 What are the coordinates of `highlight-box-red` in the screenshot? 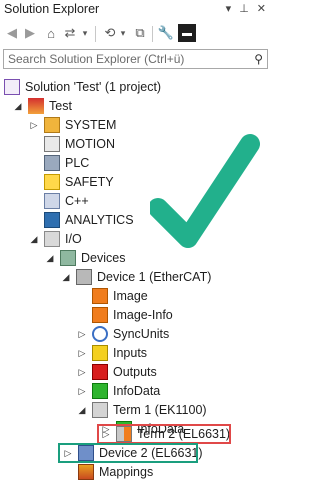 It's located at (164, 434).